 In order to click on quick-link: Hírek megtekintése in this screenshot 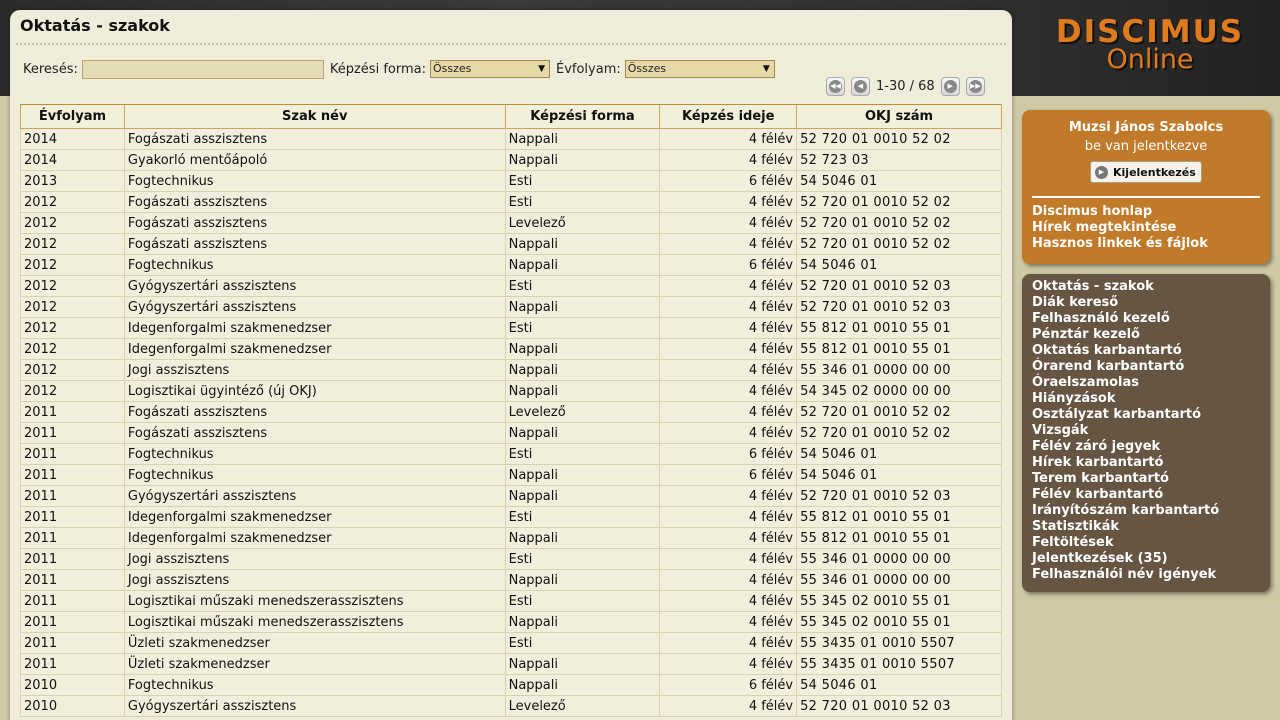, I will do `click(1120, 228)`.